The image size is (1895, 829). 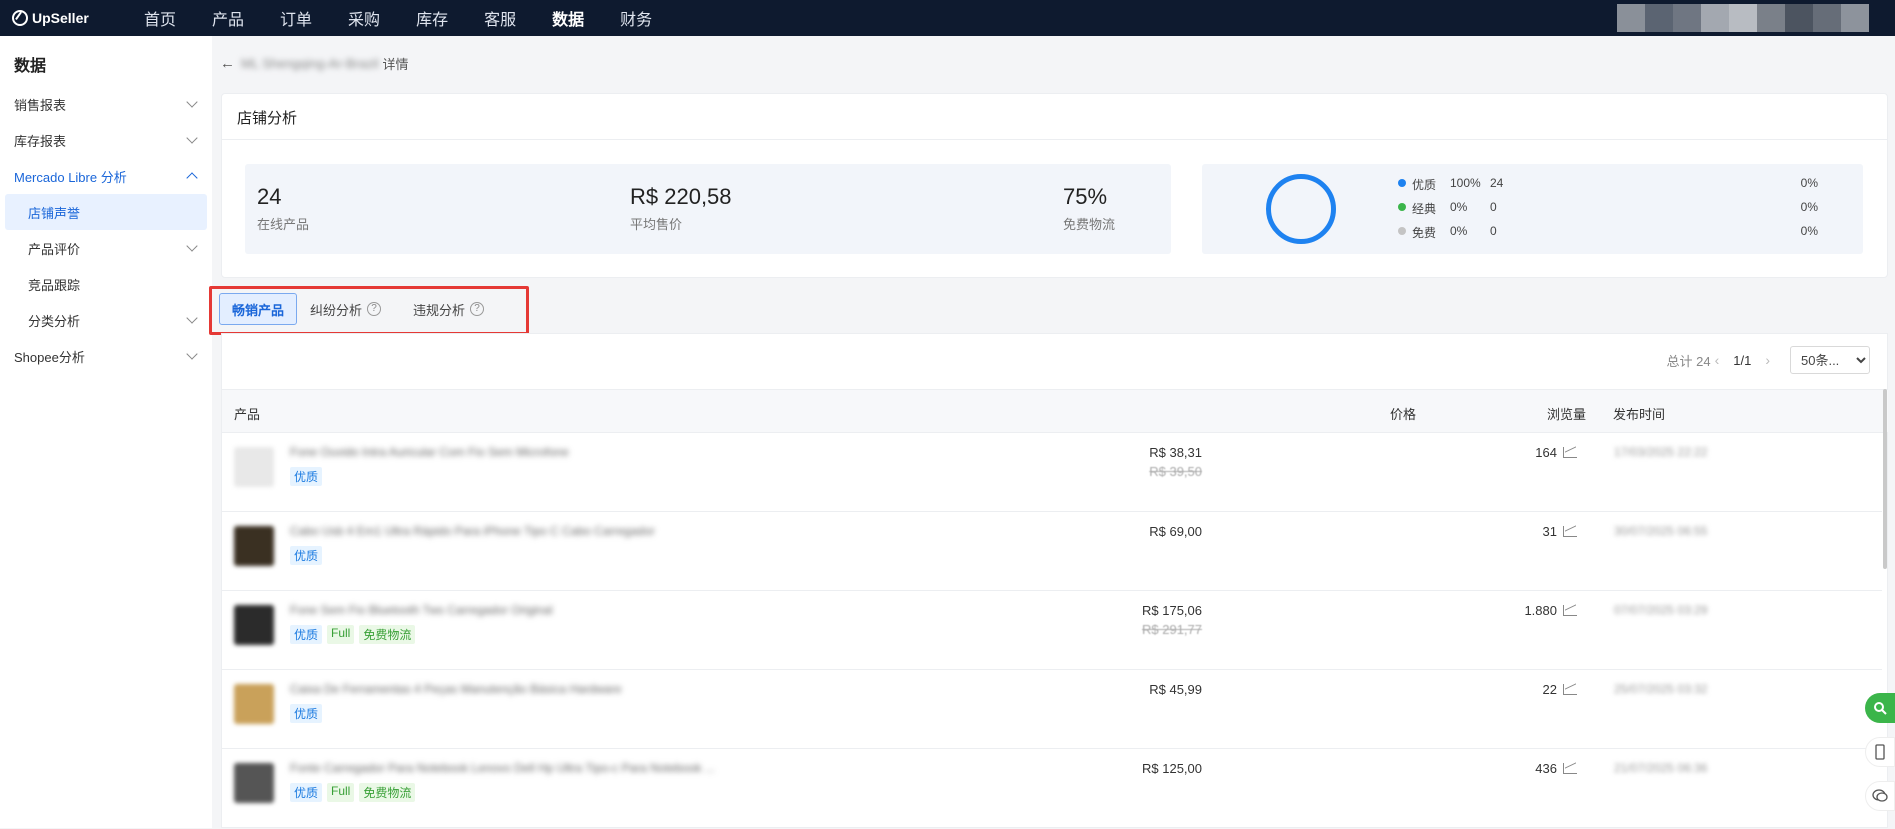 I want to click on publish-date: 07/07/2025 03:29, so click(x=1661, y=610).